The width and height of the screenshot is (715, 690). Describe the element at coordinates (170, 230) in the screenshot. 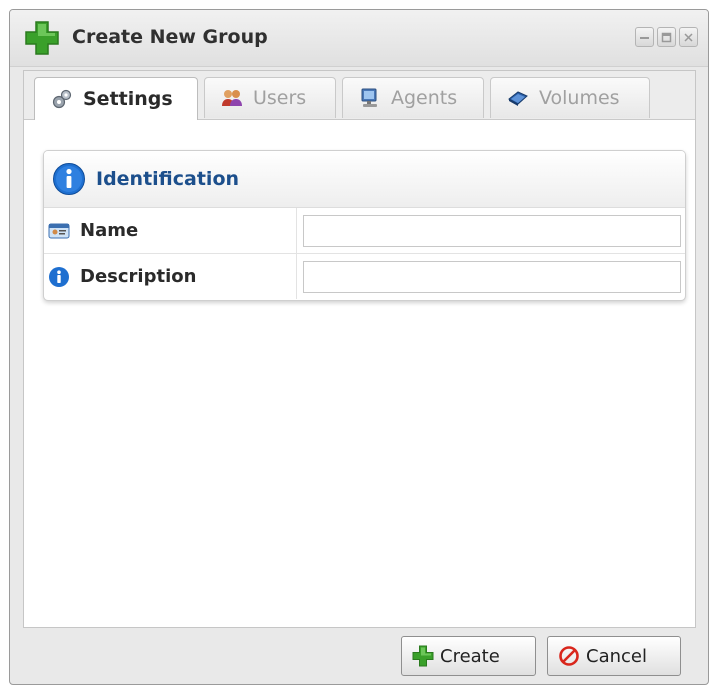

I see `name-label-cell: Name` at that location.